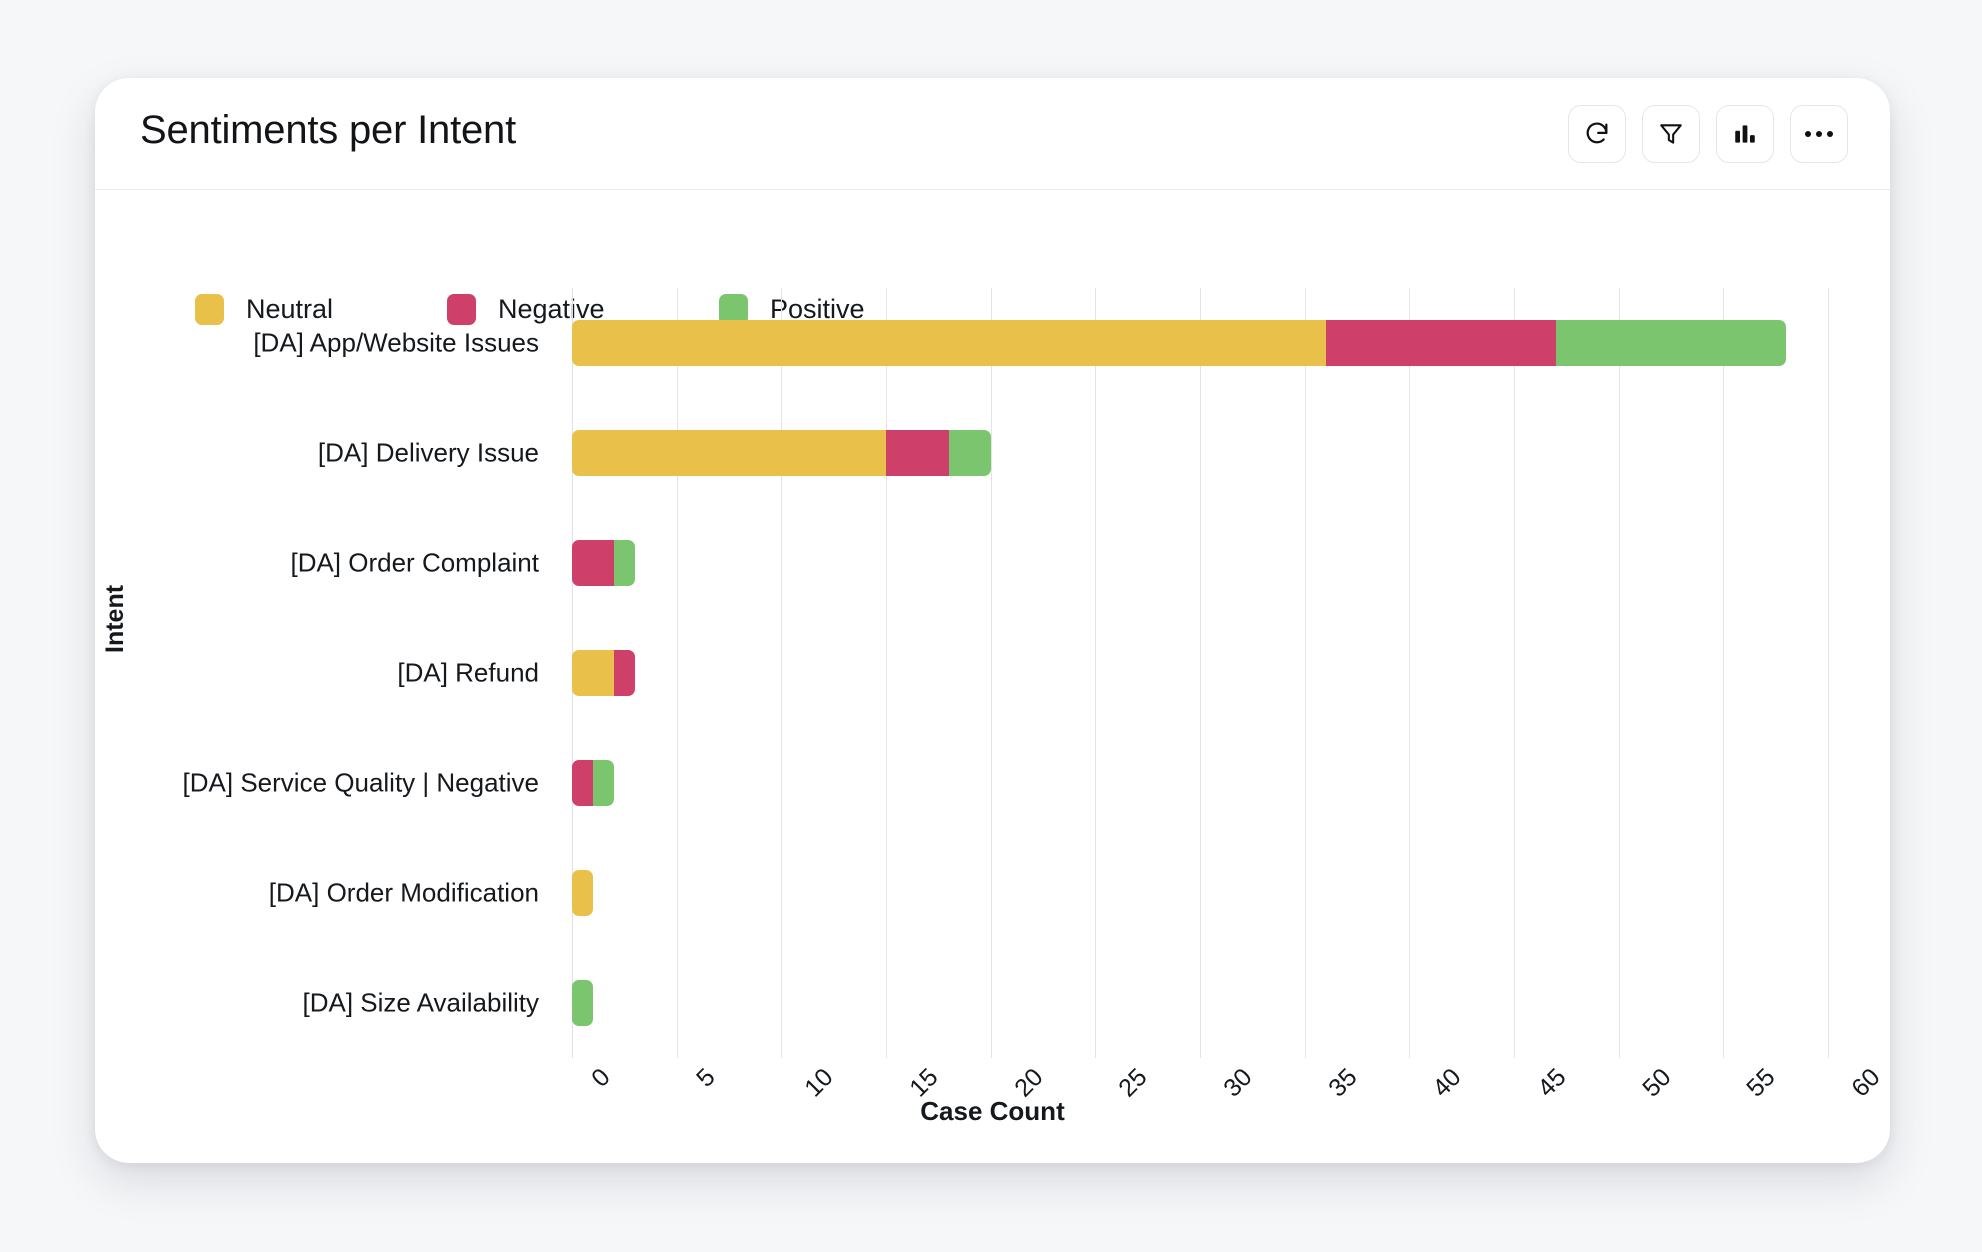  What do you see at coordinates (601, 1078) in the screenshot?
I see `x-axis-tick-0: 0` at bounding box center [601, 1078].